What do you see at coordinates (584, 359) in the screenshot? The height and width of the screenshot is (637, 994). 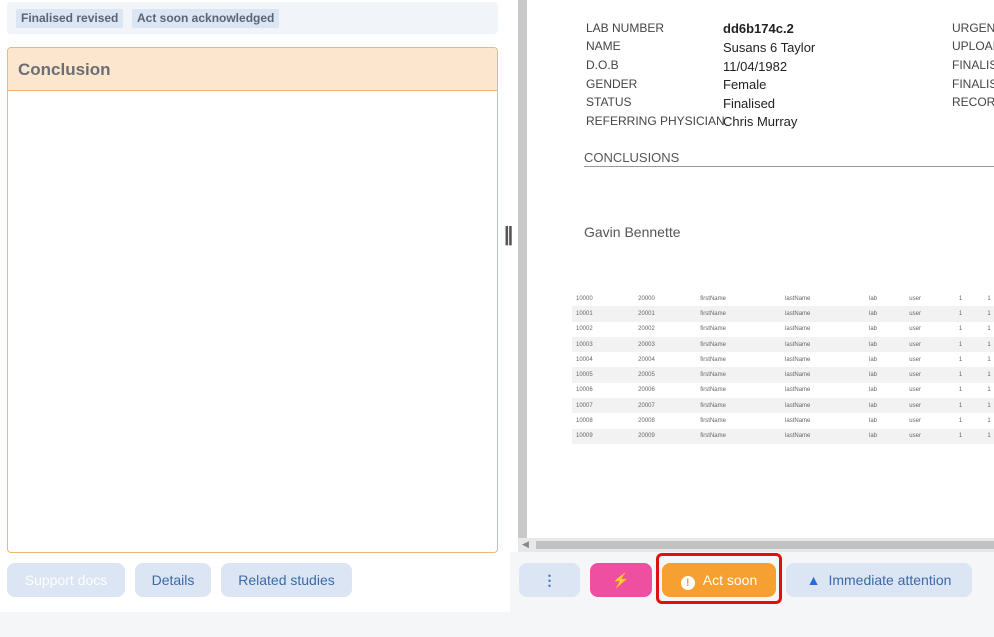 I see `table-cell: 10004` at bounding box center [584, 359].